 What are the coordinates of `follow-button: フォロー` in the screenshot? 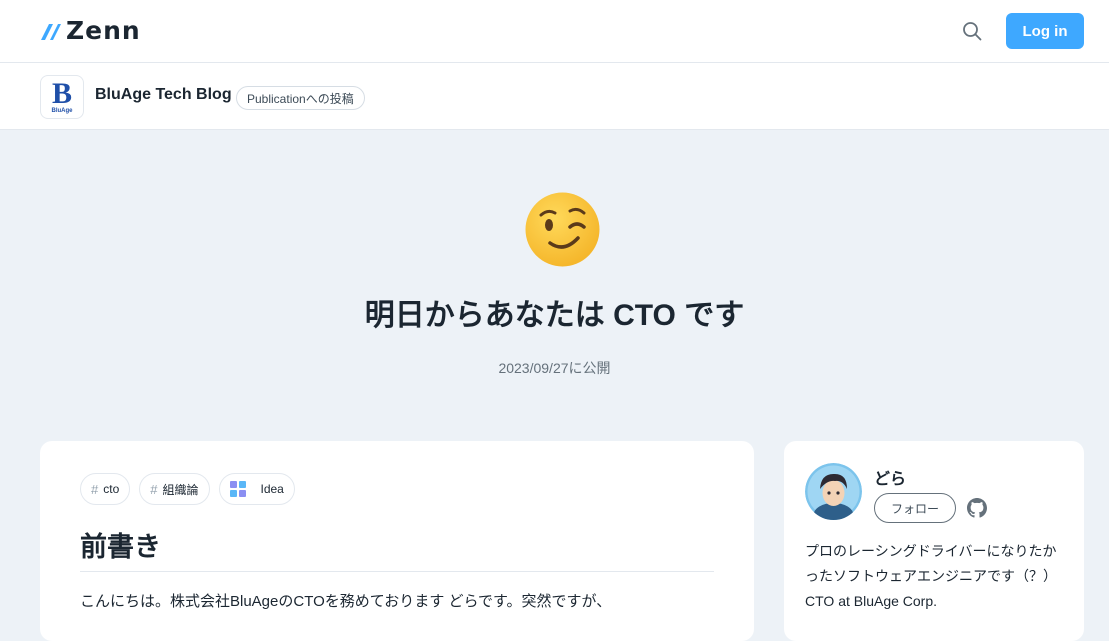 It's located at (915, 508).